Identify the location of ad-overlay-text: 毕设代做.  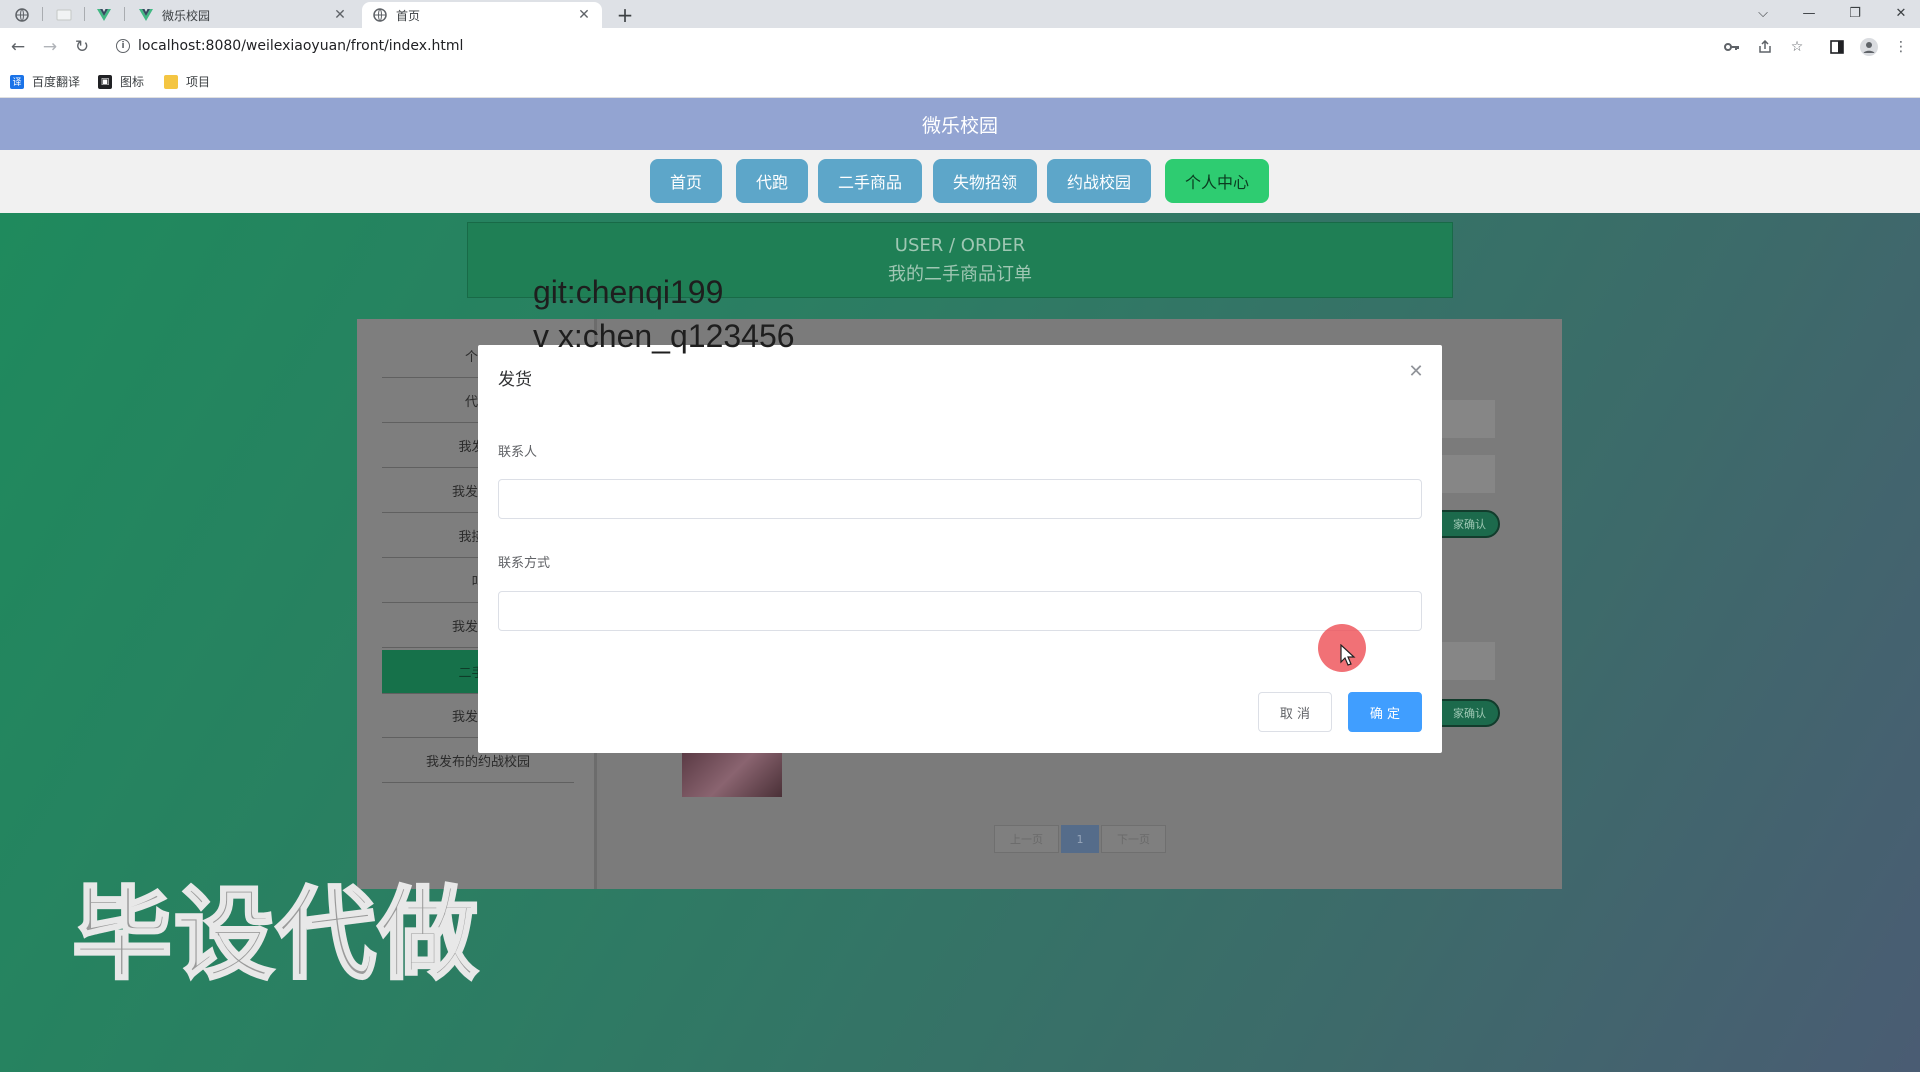
(275, 934).